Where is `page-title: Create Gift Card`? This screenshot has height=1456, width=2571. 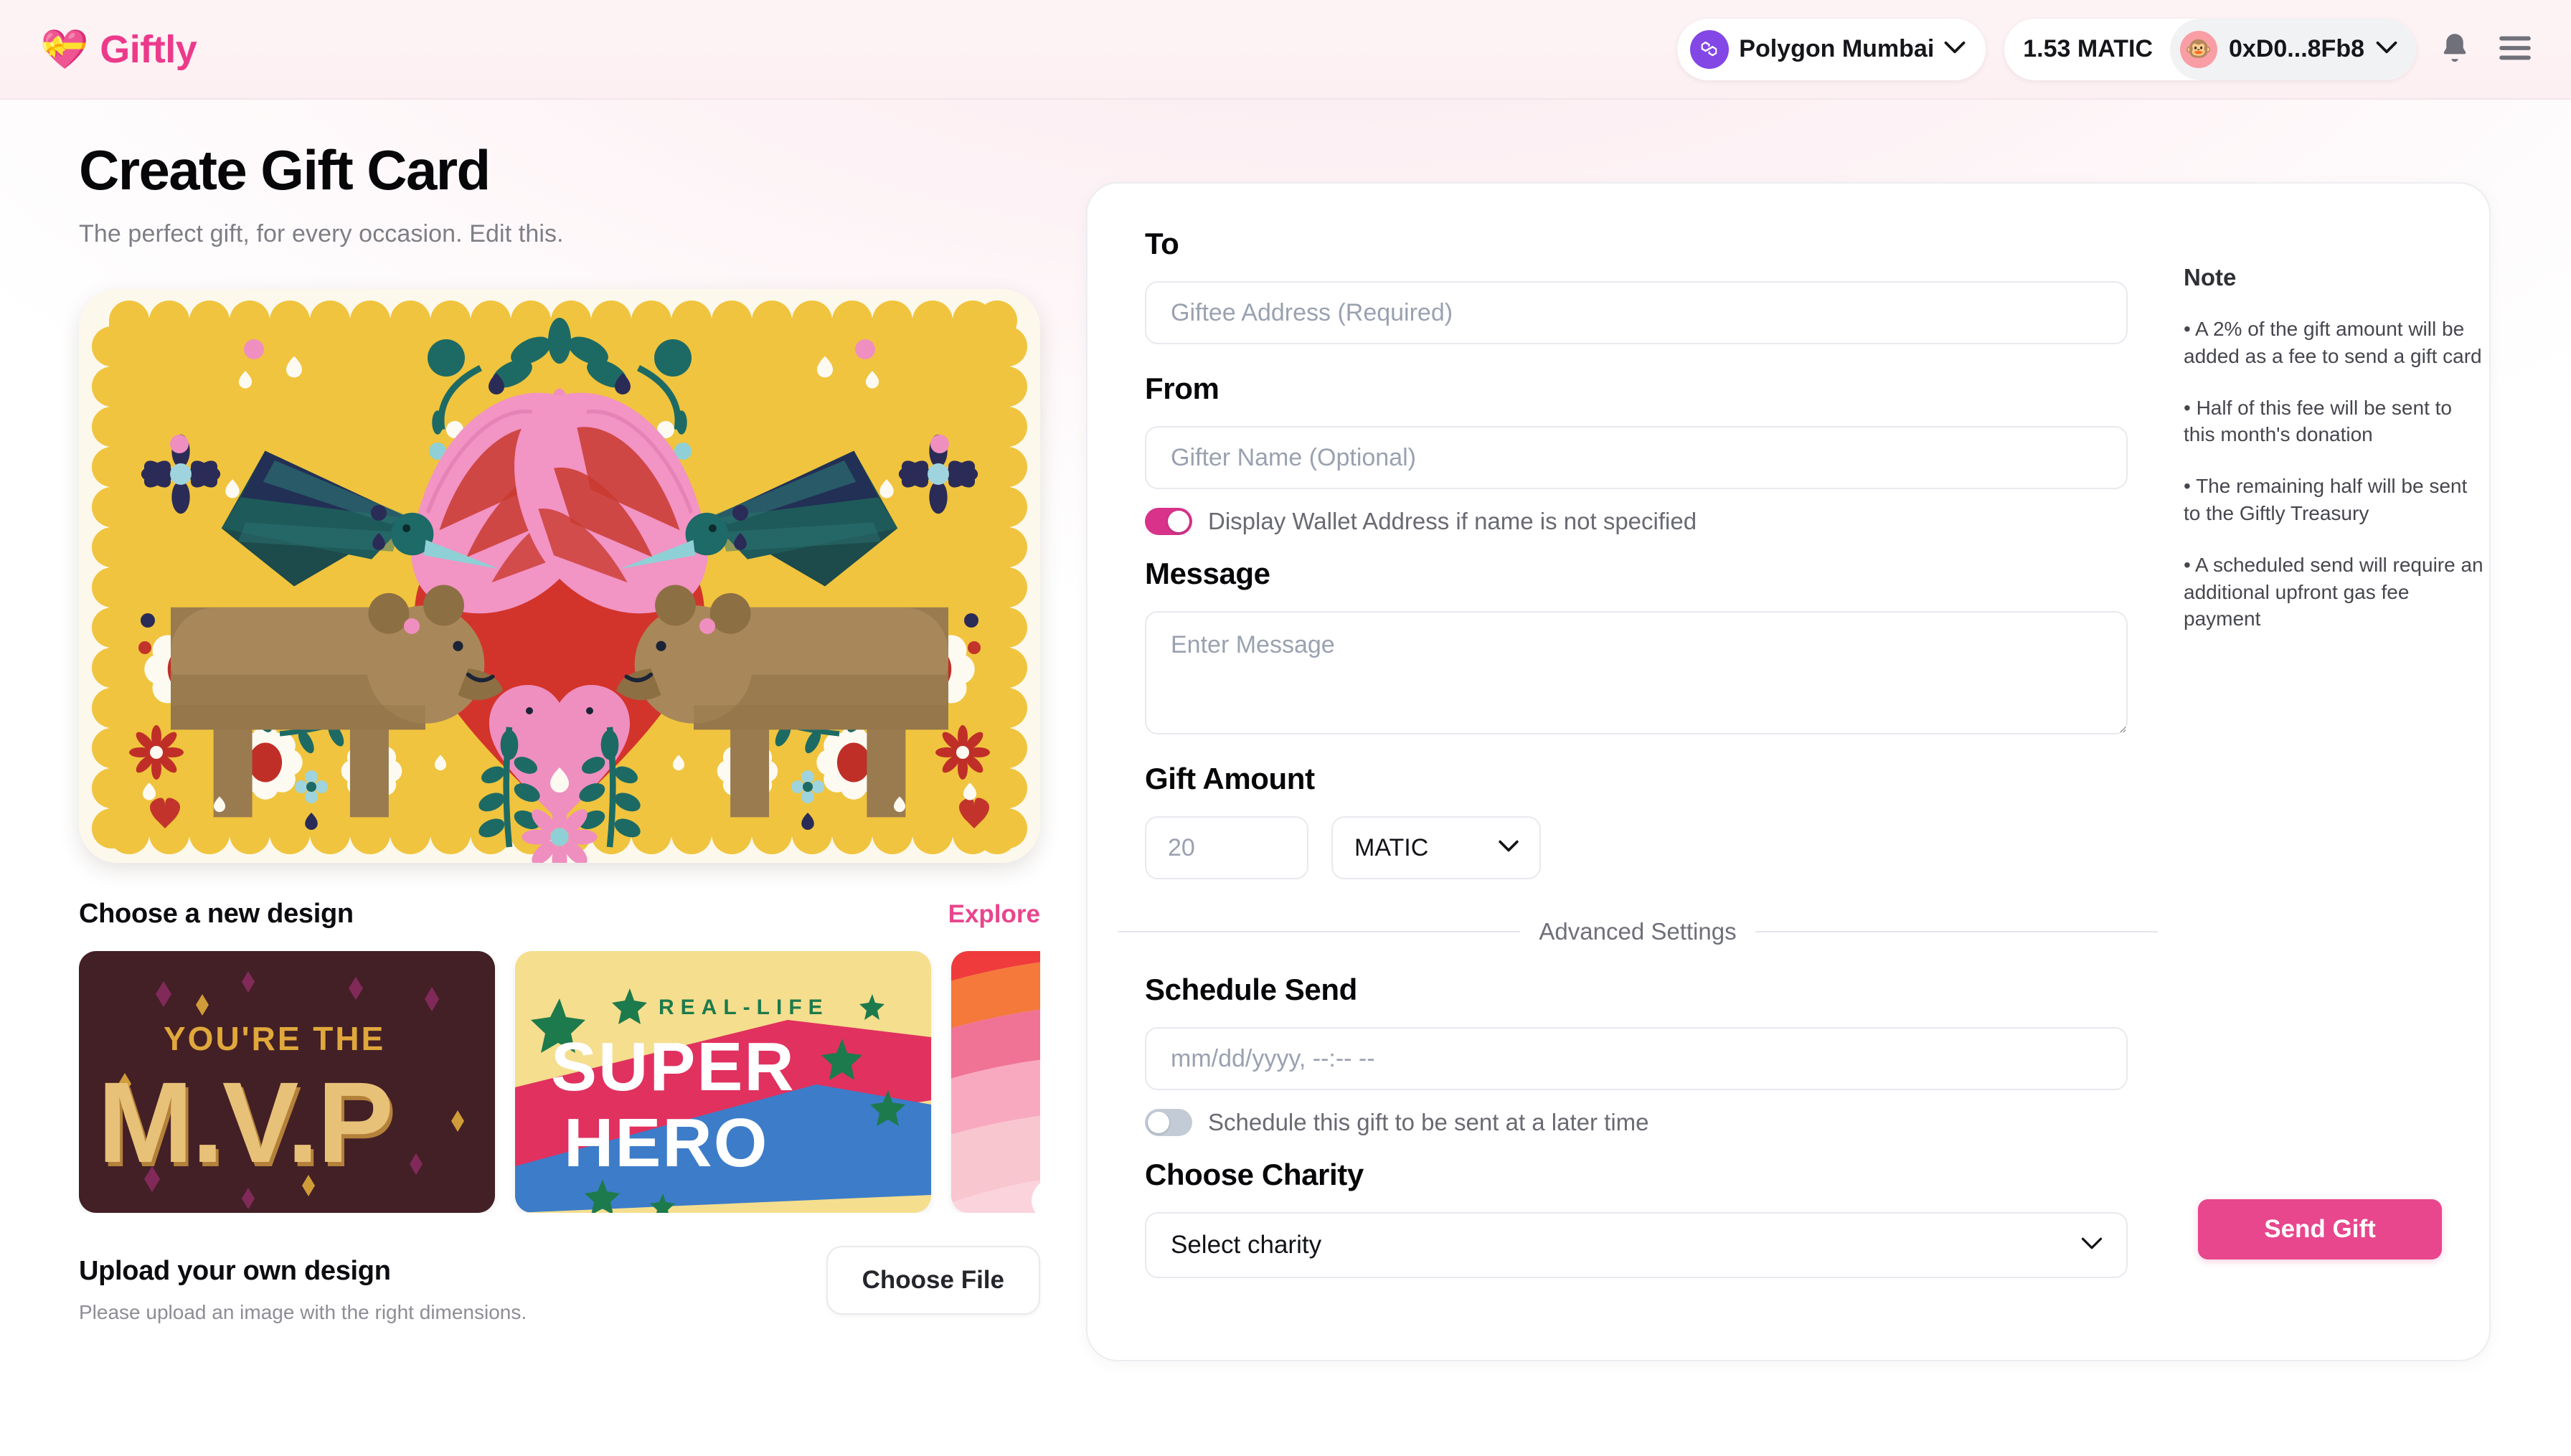 page-title: Create Gift Card is located at coordinates (285, 170).